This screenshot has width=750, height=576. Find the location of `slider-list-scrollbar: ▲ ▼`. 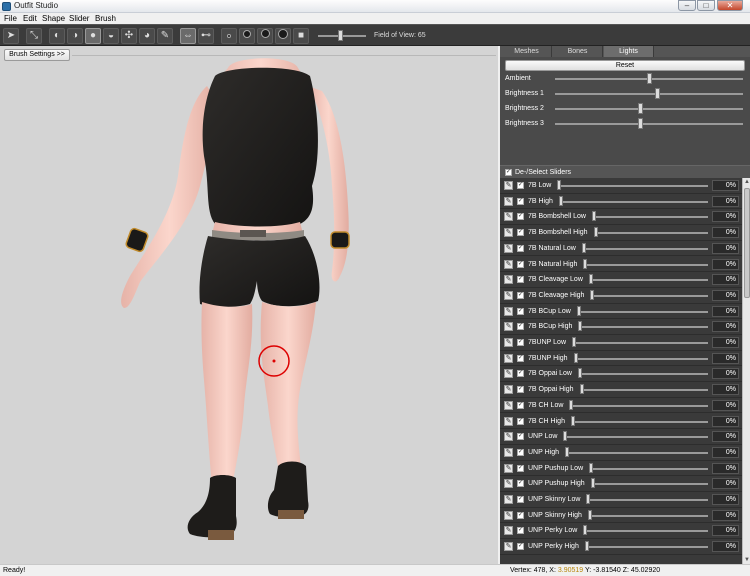

slider-list-scrollbar: ▲ ▼ is located at coordinates (746, 371).